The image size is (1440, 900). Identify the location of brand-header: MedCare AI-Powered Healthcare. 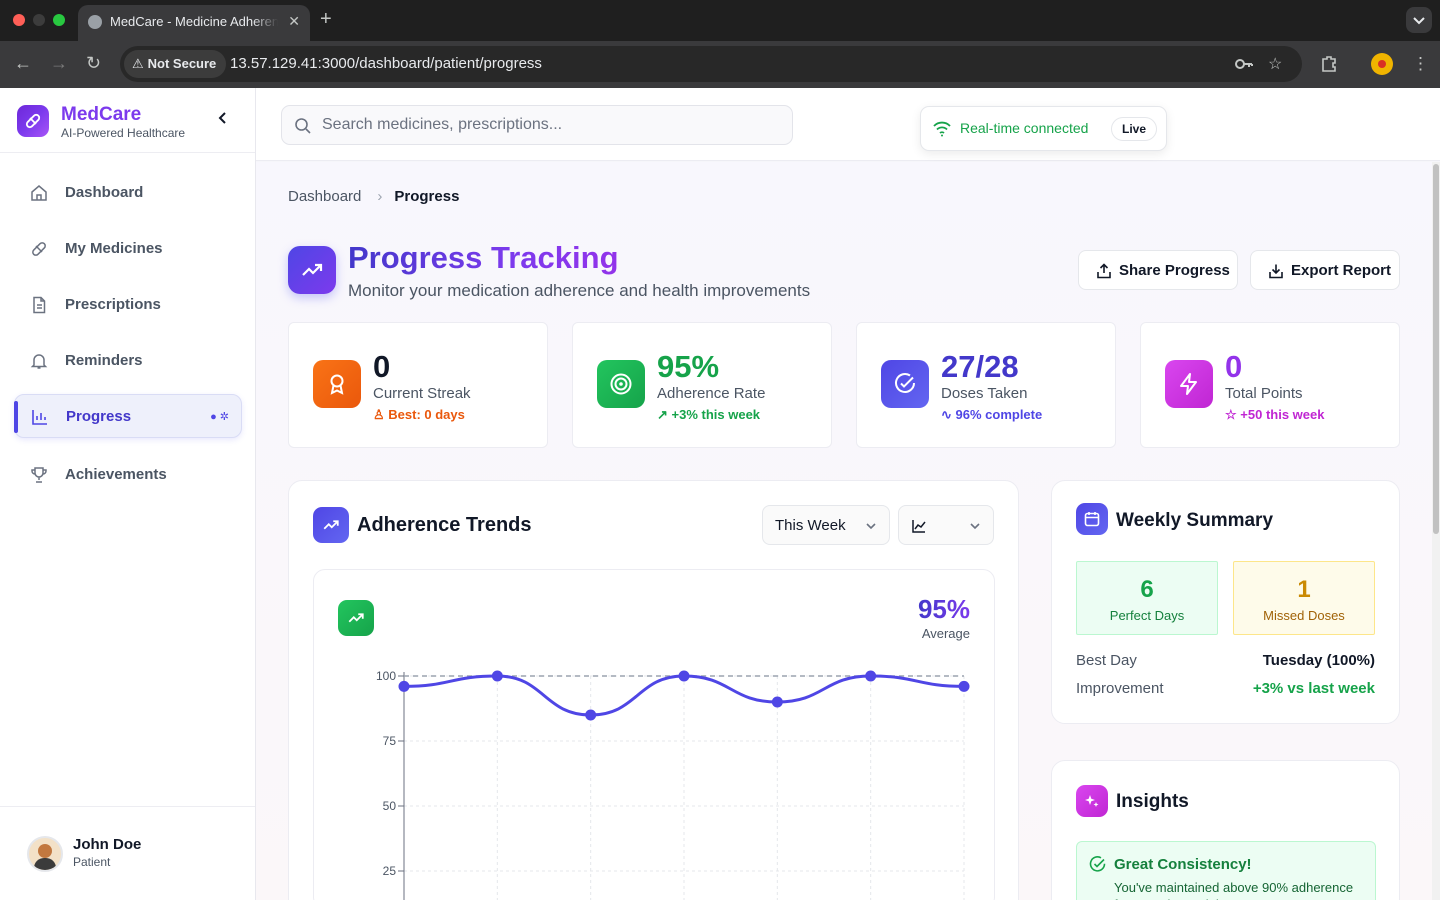
(127, 120).